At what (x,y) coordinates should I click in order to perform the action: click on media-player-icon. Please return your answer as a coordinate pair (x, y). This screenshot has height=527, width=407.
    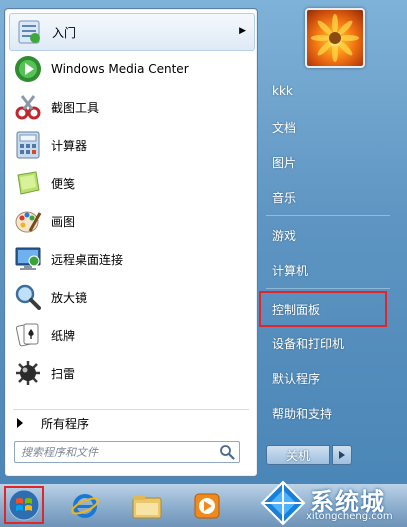
    Looking at the image, I should click on (207, 506).